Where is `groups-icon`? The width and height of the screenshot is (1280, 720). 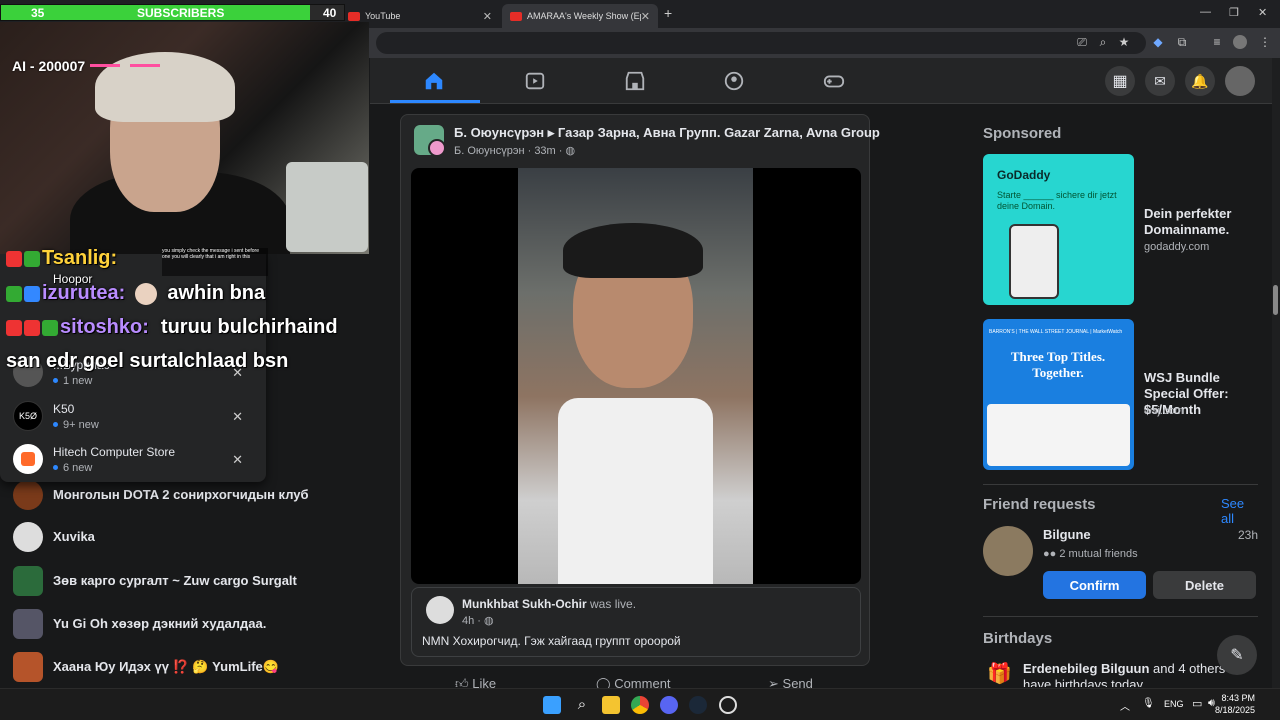
groups-icon is located at coordinates (734, 81).